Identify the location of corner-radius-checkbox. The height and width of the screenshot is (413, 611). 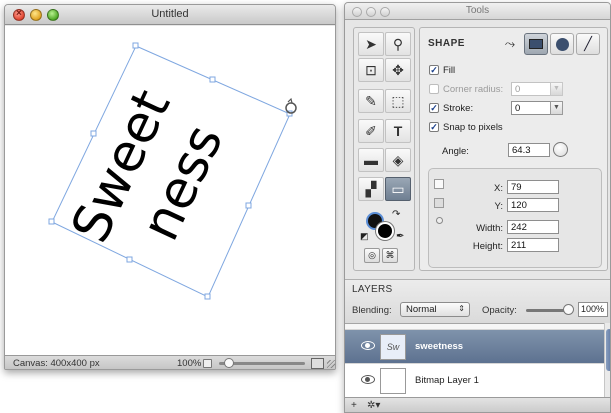
(434, 89).